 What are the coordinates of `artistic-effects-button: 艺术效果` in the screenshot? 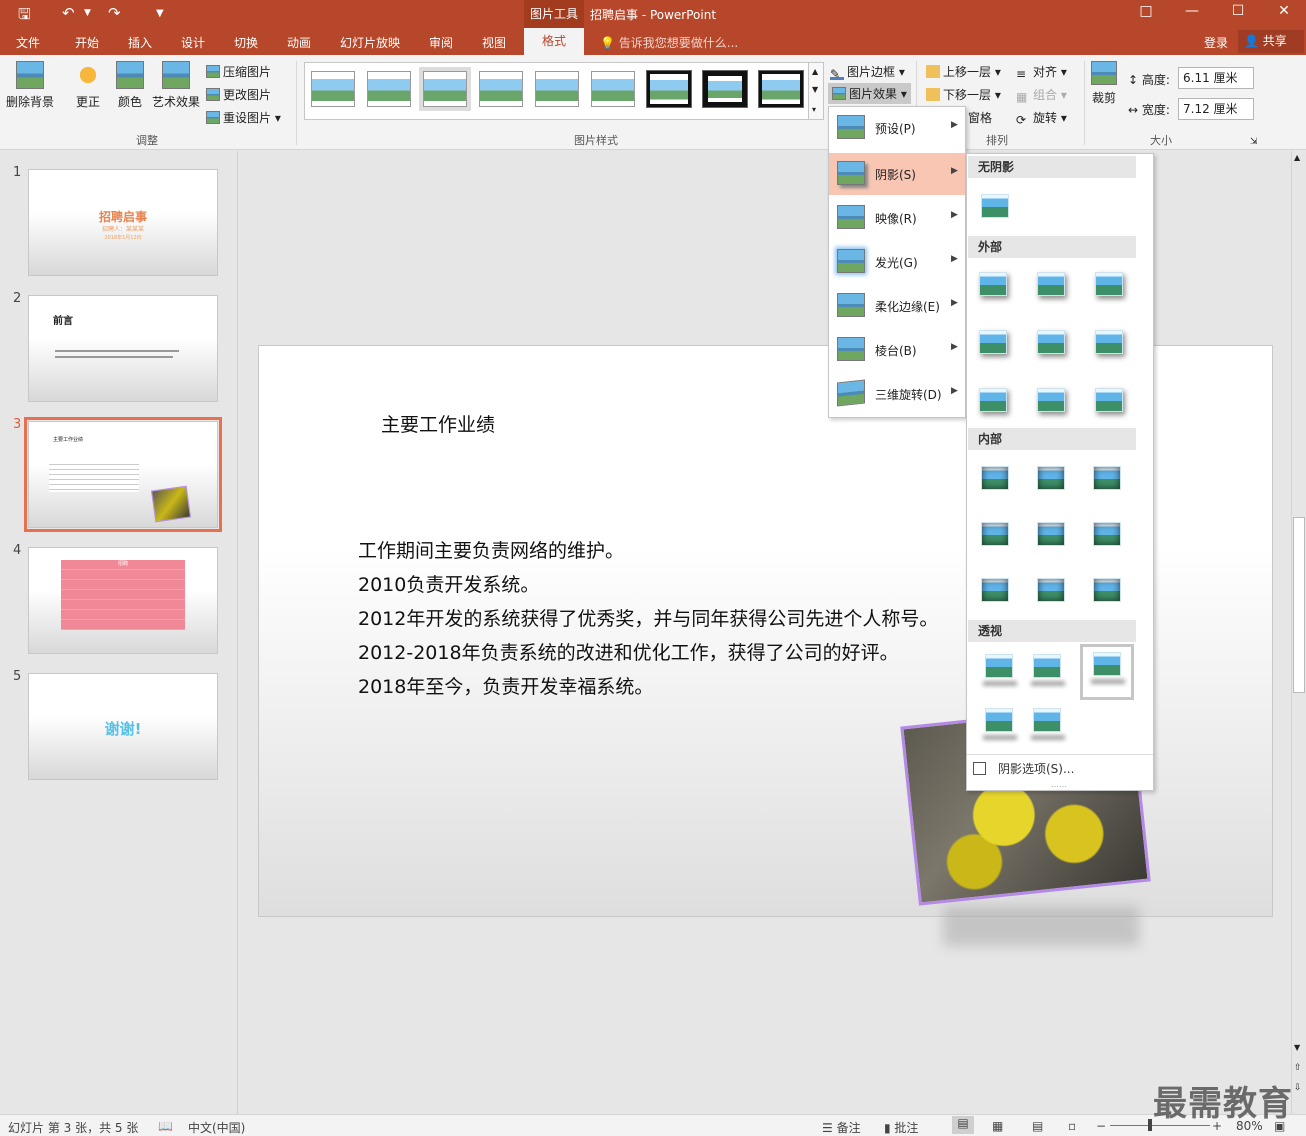 It's located at (176, 85).